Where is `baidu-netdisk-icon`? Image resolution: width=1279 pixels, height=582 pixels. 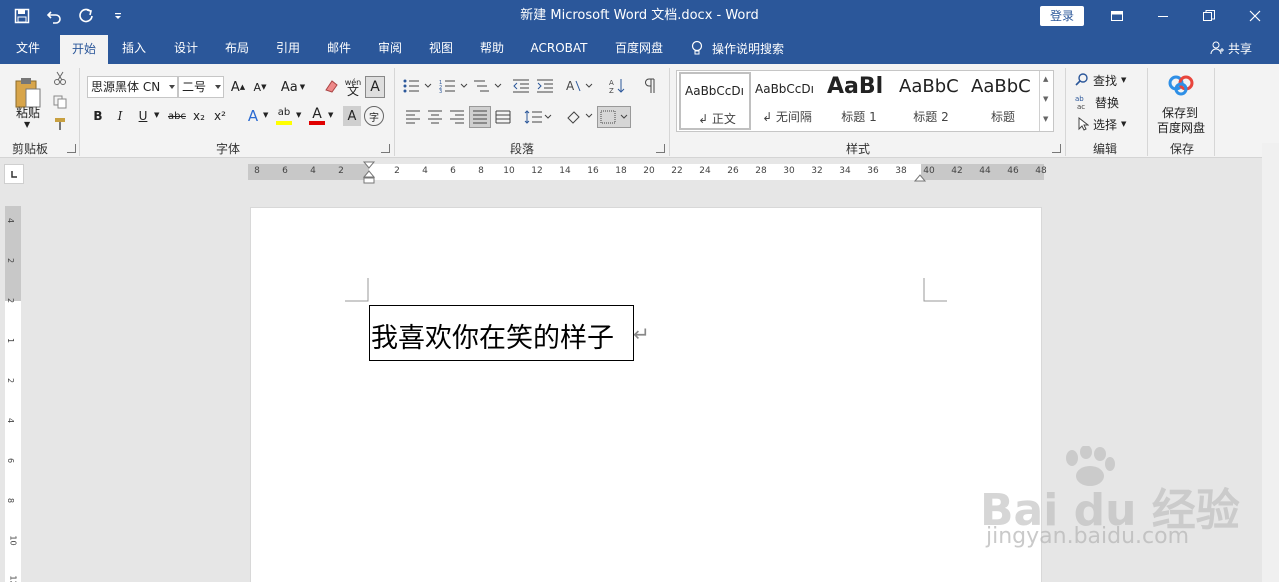 baidu-netdisk-icon is located at coordinates (1181, 85).